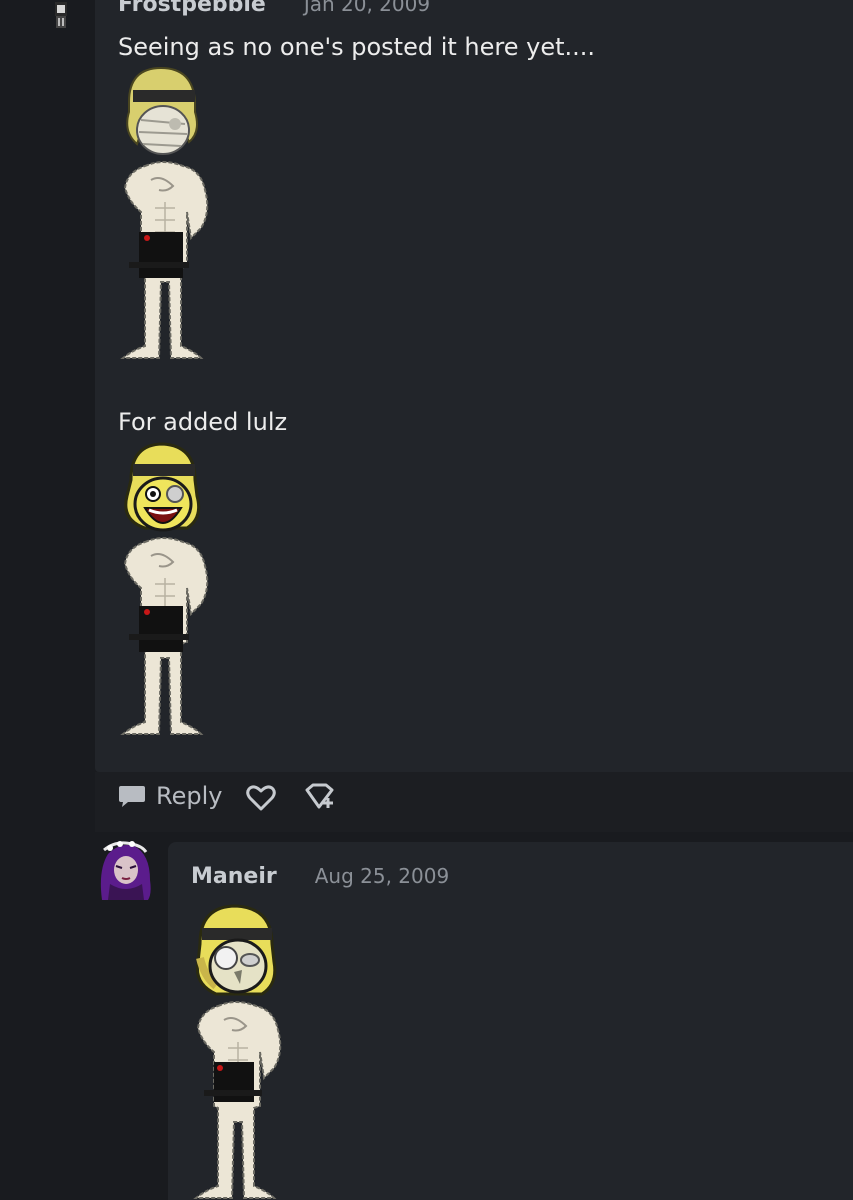  I want to click on heart-icon, so click(261, 798).